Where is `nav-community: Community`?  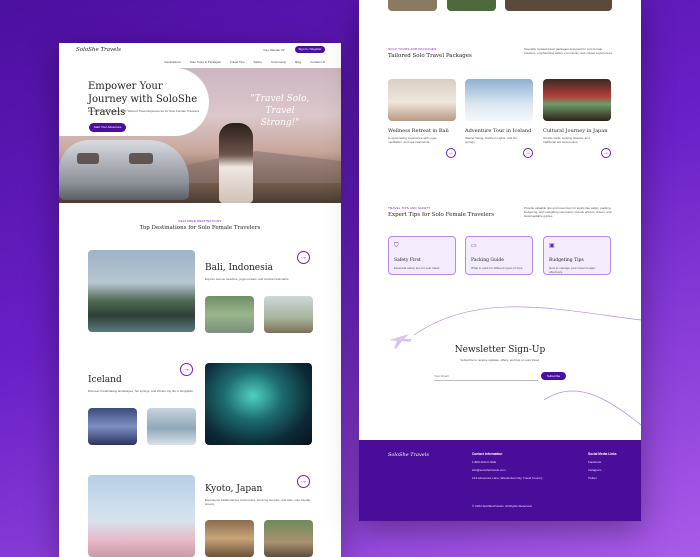 nav-community: Community is located at coordinates (278, 62).